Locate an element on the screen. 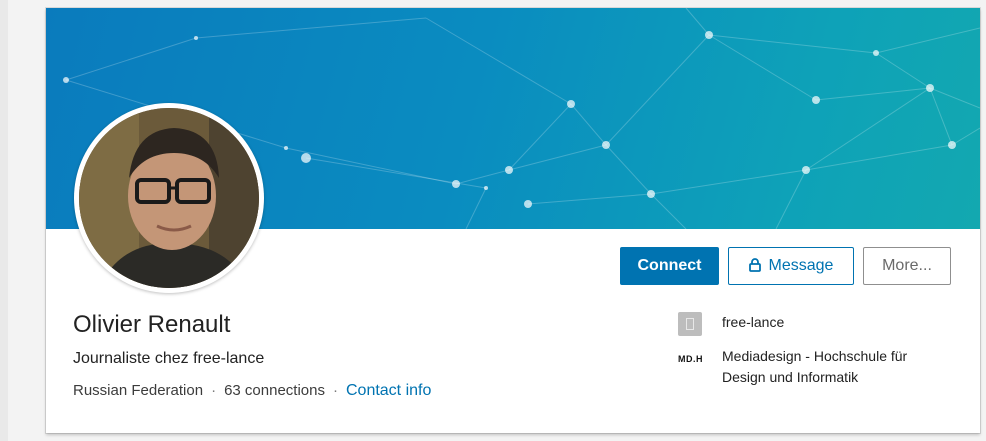 The width and height of the screenshot is (986, 441). education-line-2: Design und Informatik is located at coordinates (790, 377).